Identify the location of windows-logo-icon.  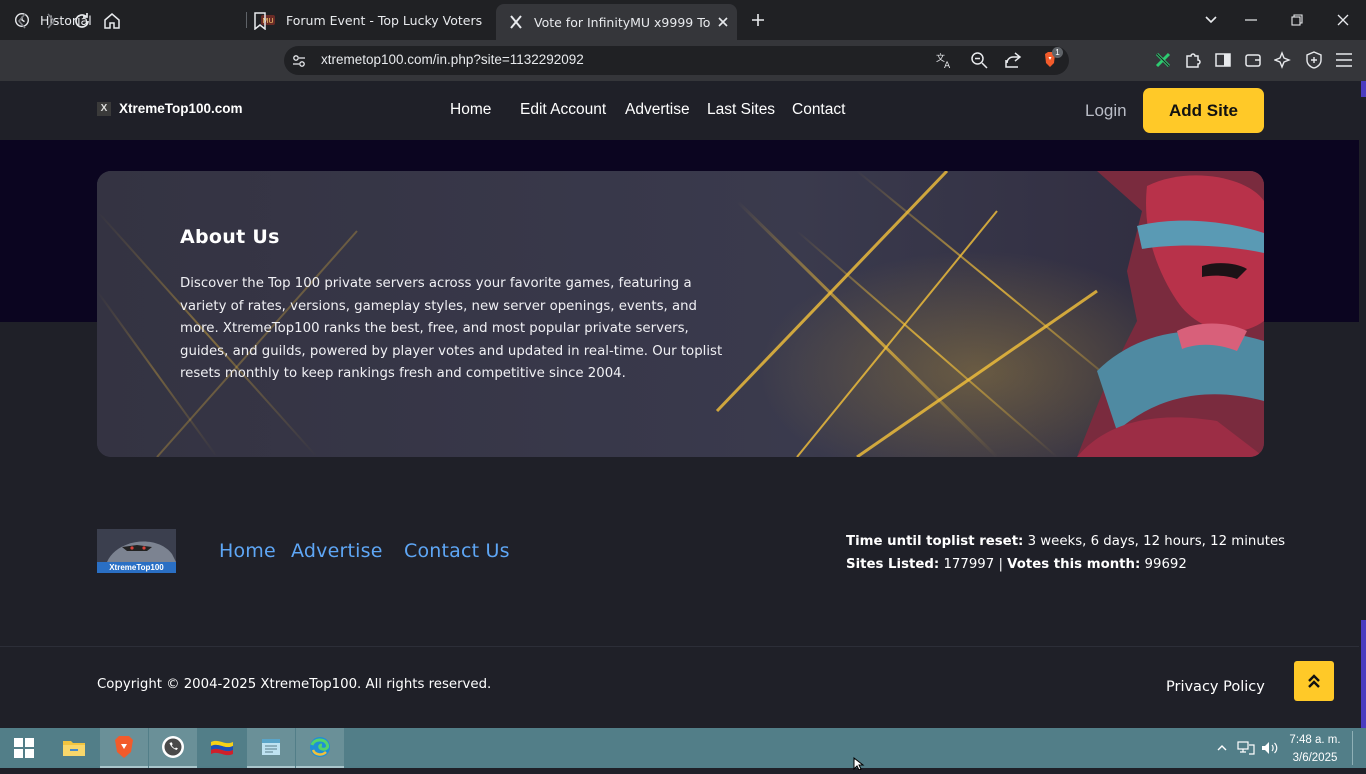
(24, 748).